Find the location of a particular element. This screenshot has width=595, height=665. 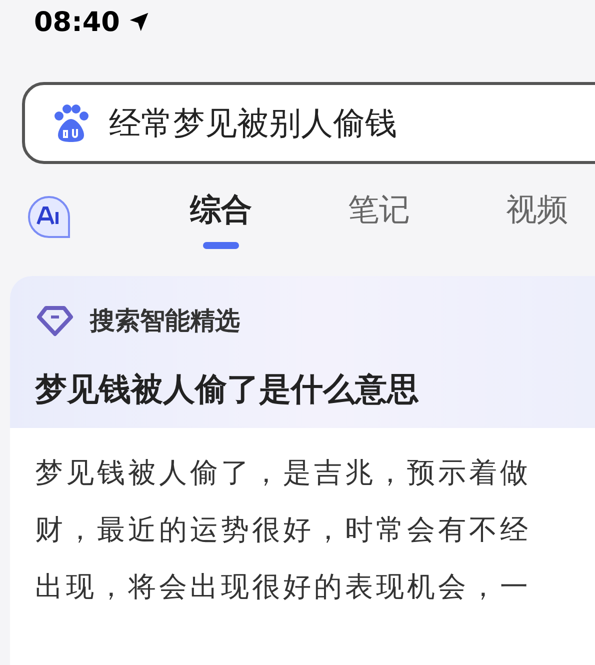

badge-label: 搜索智能精选 is located at coordinates (165, 321).